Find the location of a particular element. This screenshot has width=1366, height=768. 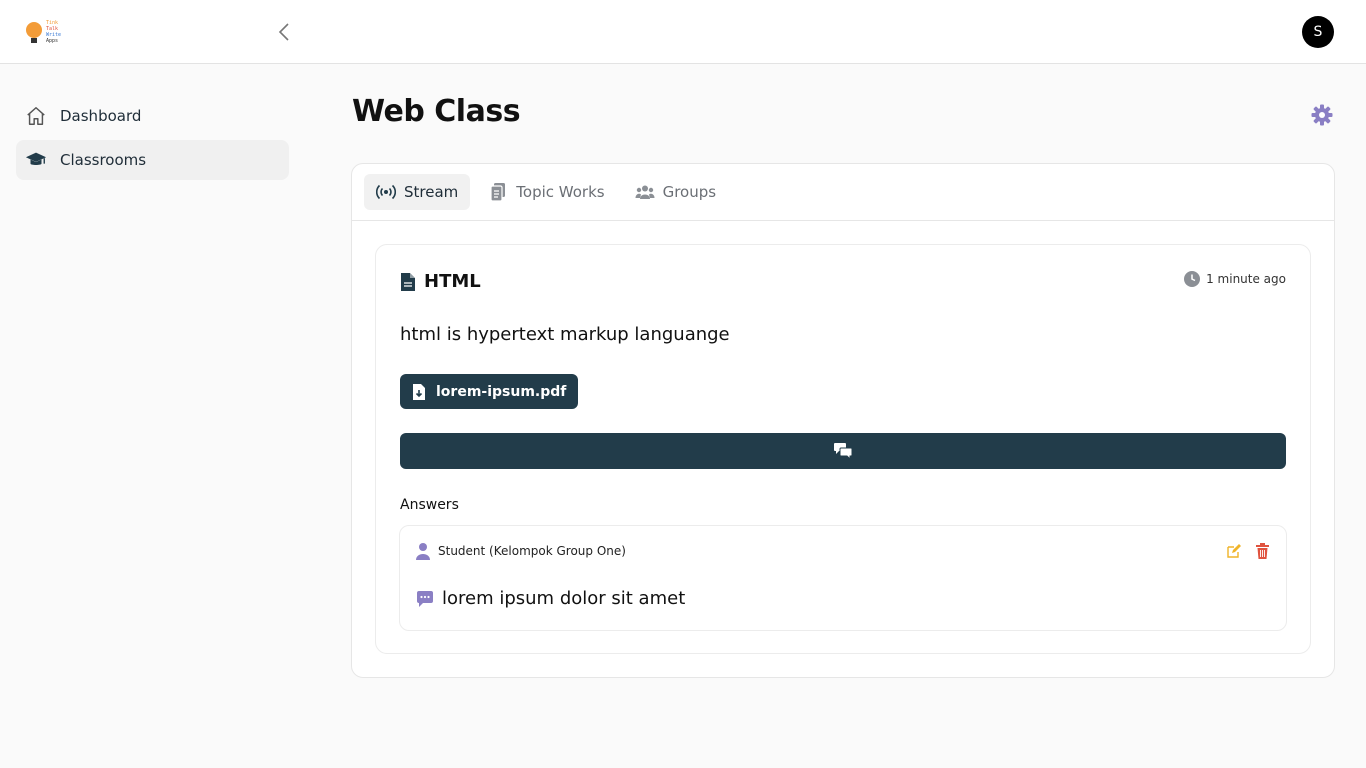

app-logo: Tink Talk Write Apps is located at coordinates (47, 32).